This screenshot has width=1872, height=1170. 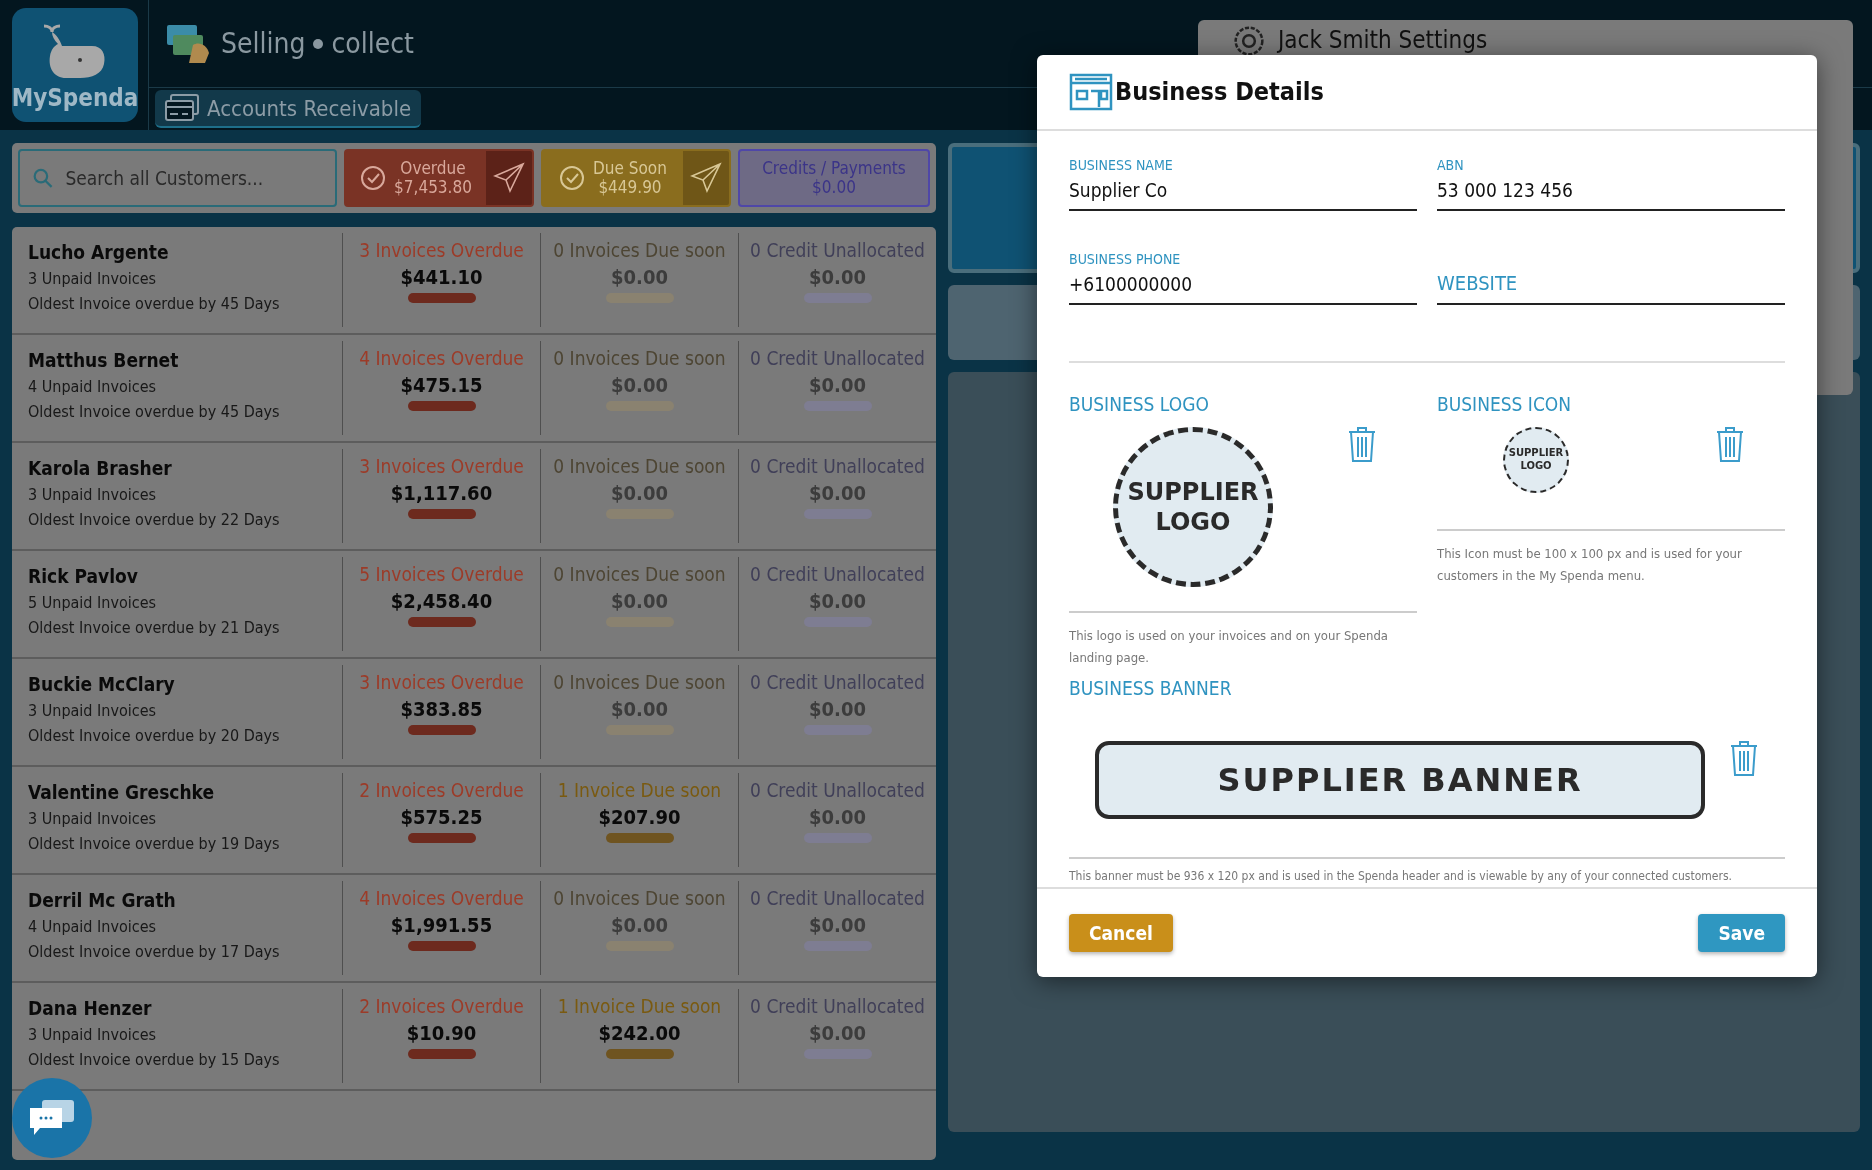 What do you see at coordinates (1151, 687) in the screenshot?
I see `section-label: BUSINESS BANNER` at bounding box center [1151, 687].